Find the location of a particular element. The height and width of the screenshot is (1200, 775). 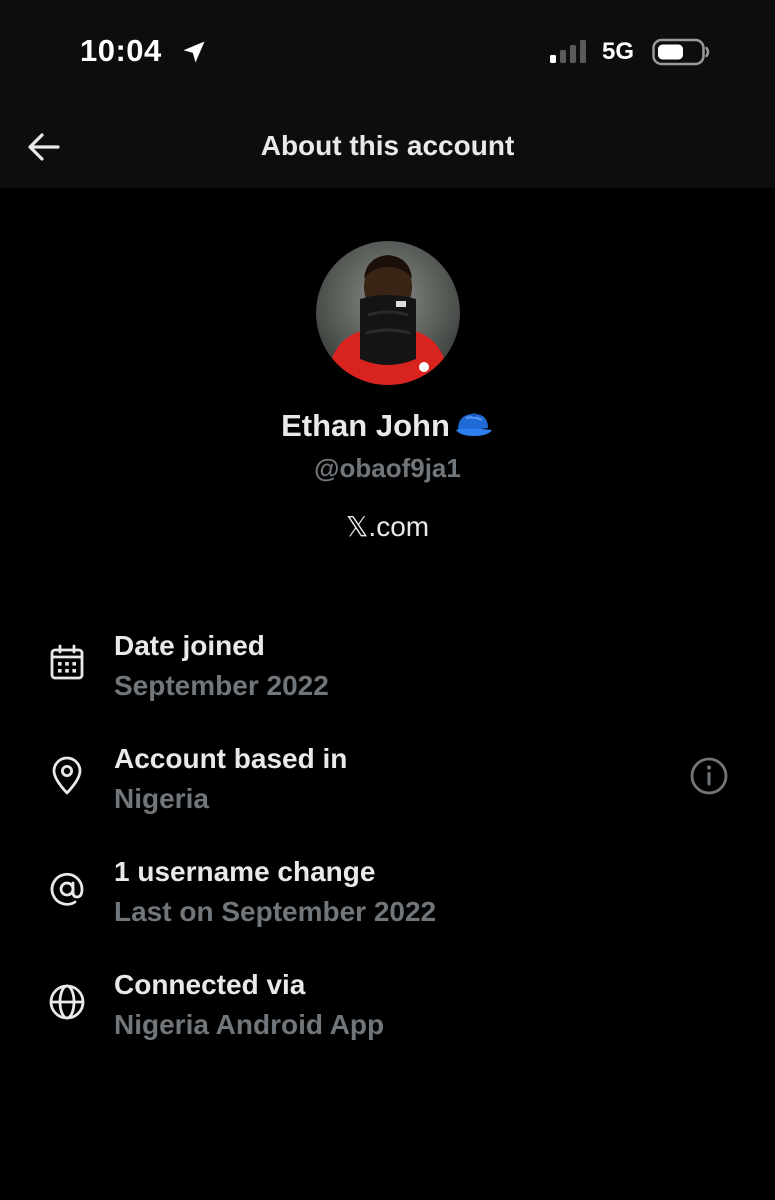

battery-icon is located at coordinates (681, 52).